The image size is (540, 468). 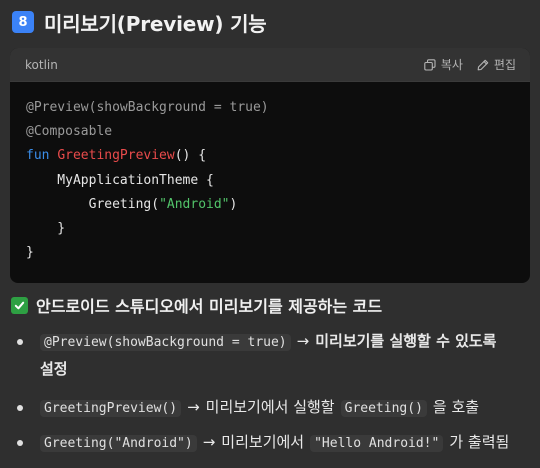 I want to click on code-language-label: kotlin, so click(x=41, y=64).